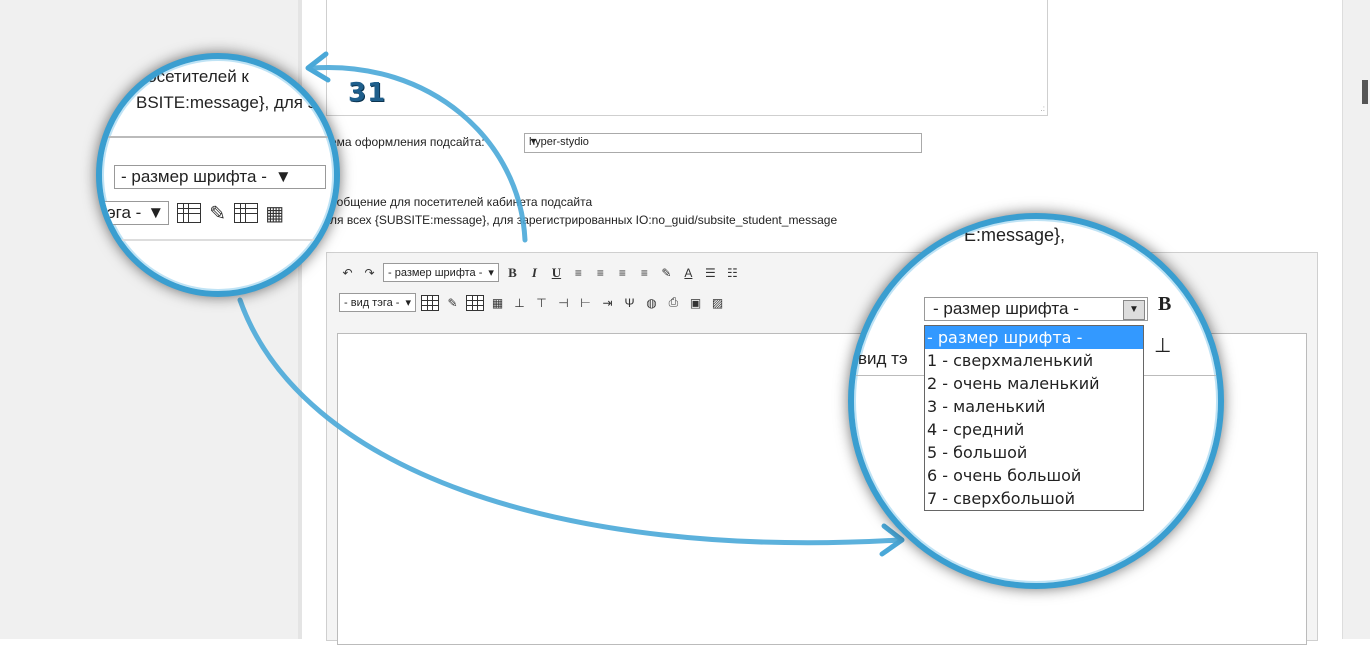 Image resolution: width=1370 pixels, height=645 pixels. I want to click on highlight-pen-icon: ✎, so click(666, 272).